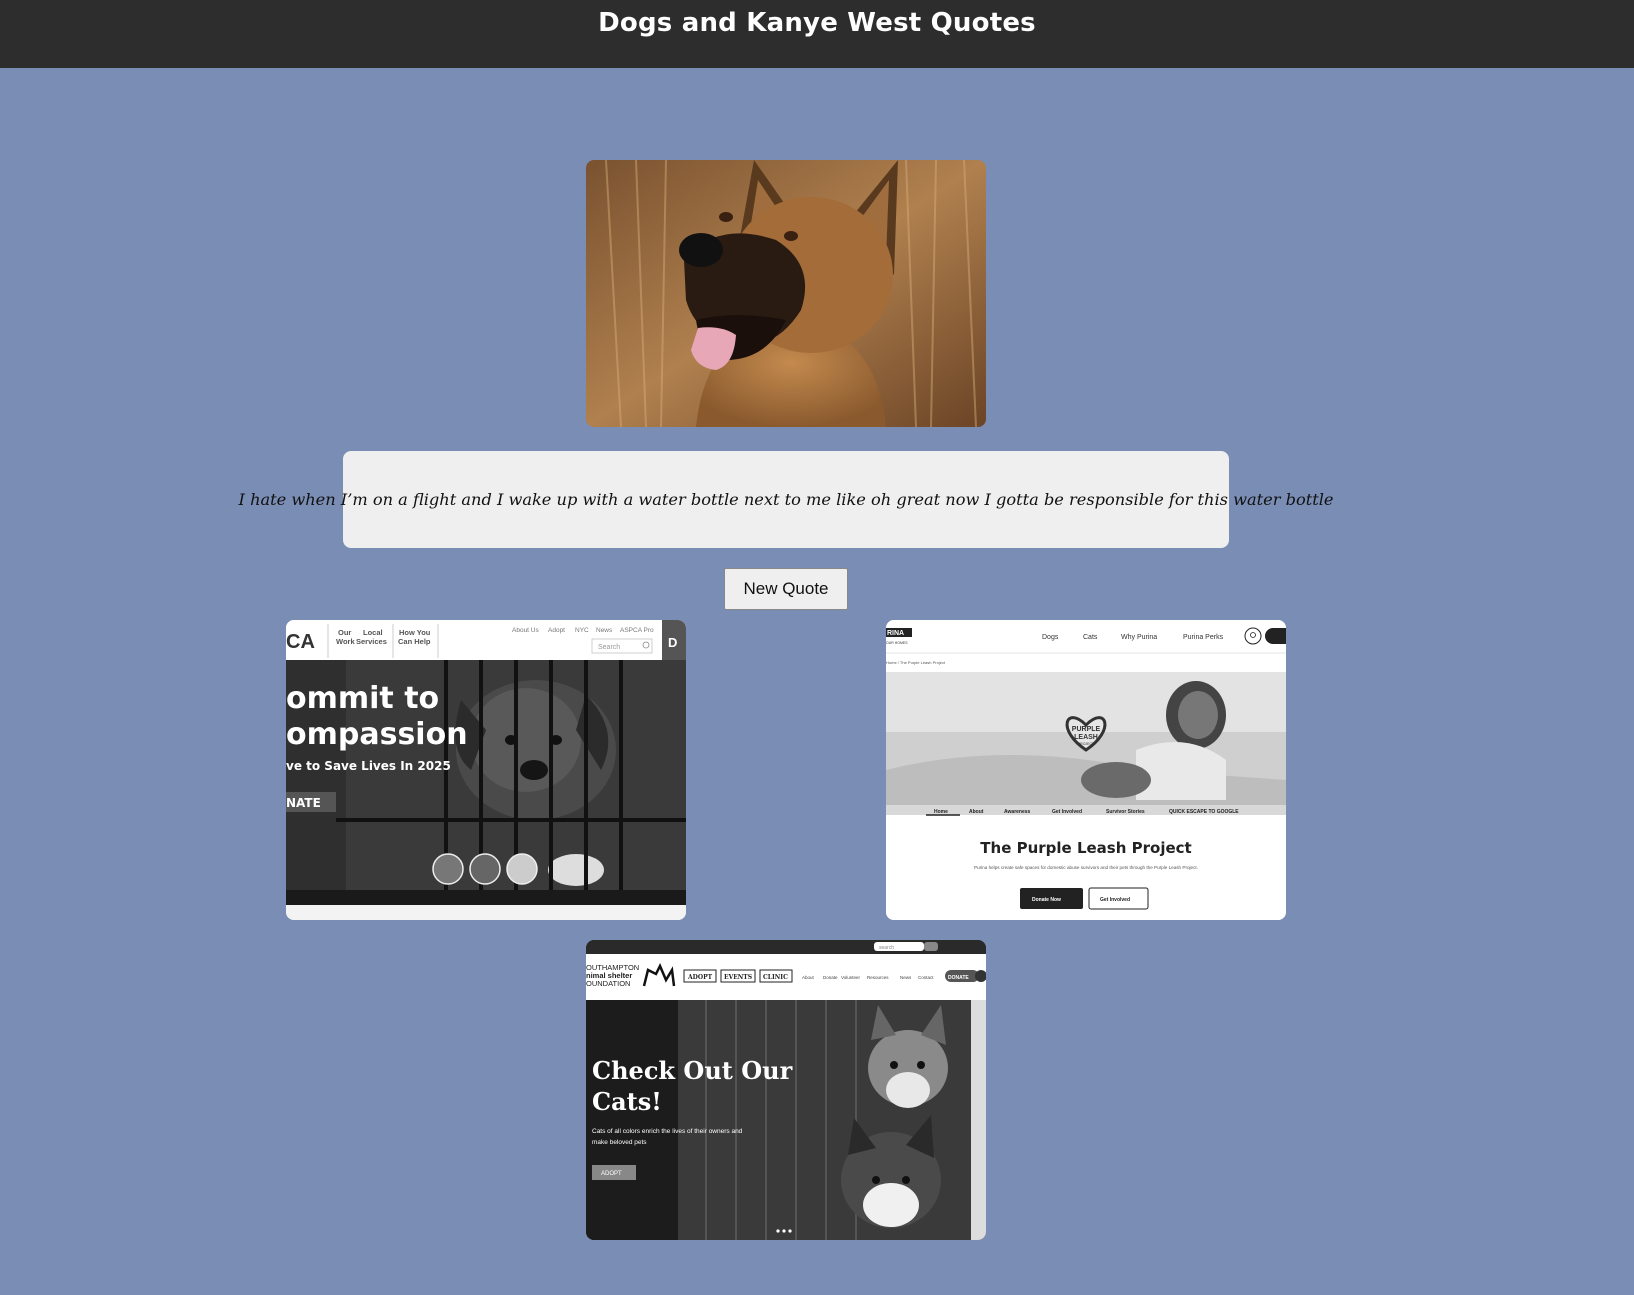  What do you see at coordinates (1050, 637) in the screenshot?
I see `svg-text: Dogs` at bounding box center [1050, 637].